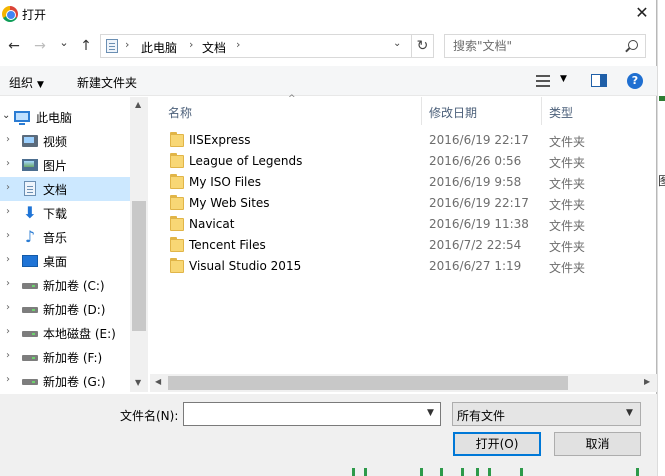 This screenshot has width=665, height=476. I want to click on sidebar-item-desktop: › 桌面, so click(65, 261).